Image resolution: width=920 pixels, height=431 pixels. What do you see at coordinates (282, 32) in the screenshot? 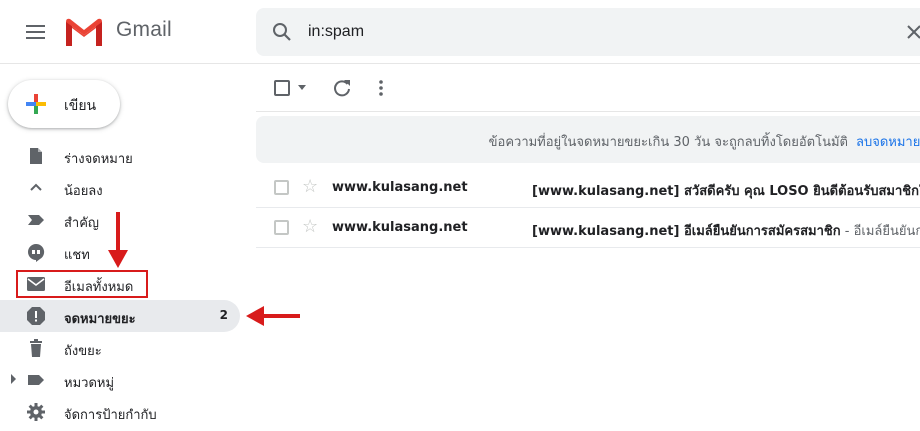
I see `search-icon` at bounding box center [282, 32].